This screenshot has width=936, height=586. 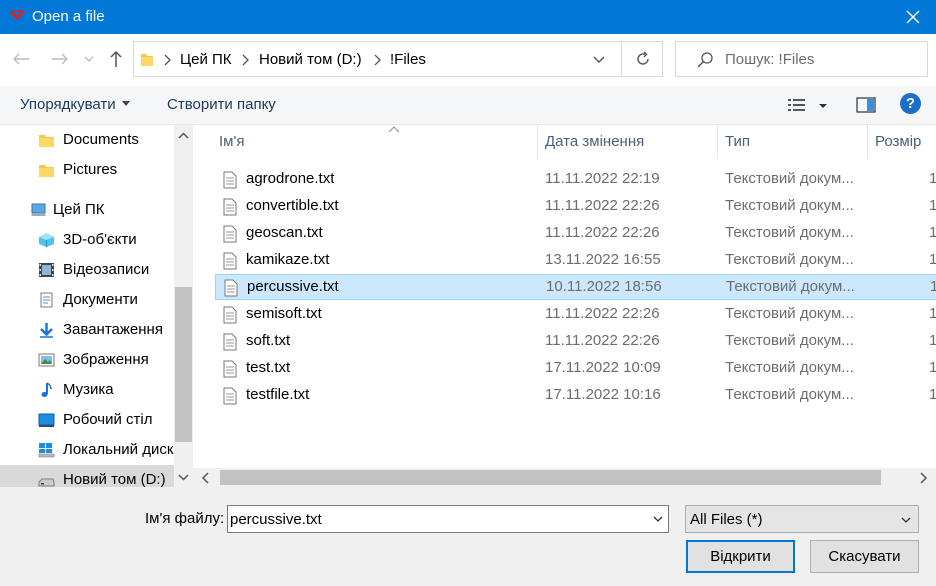 What do you see at coordinates (87, 390) in the screenshot?
I see `nav-item-music: Музика` at bounding box center [87, 390].